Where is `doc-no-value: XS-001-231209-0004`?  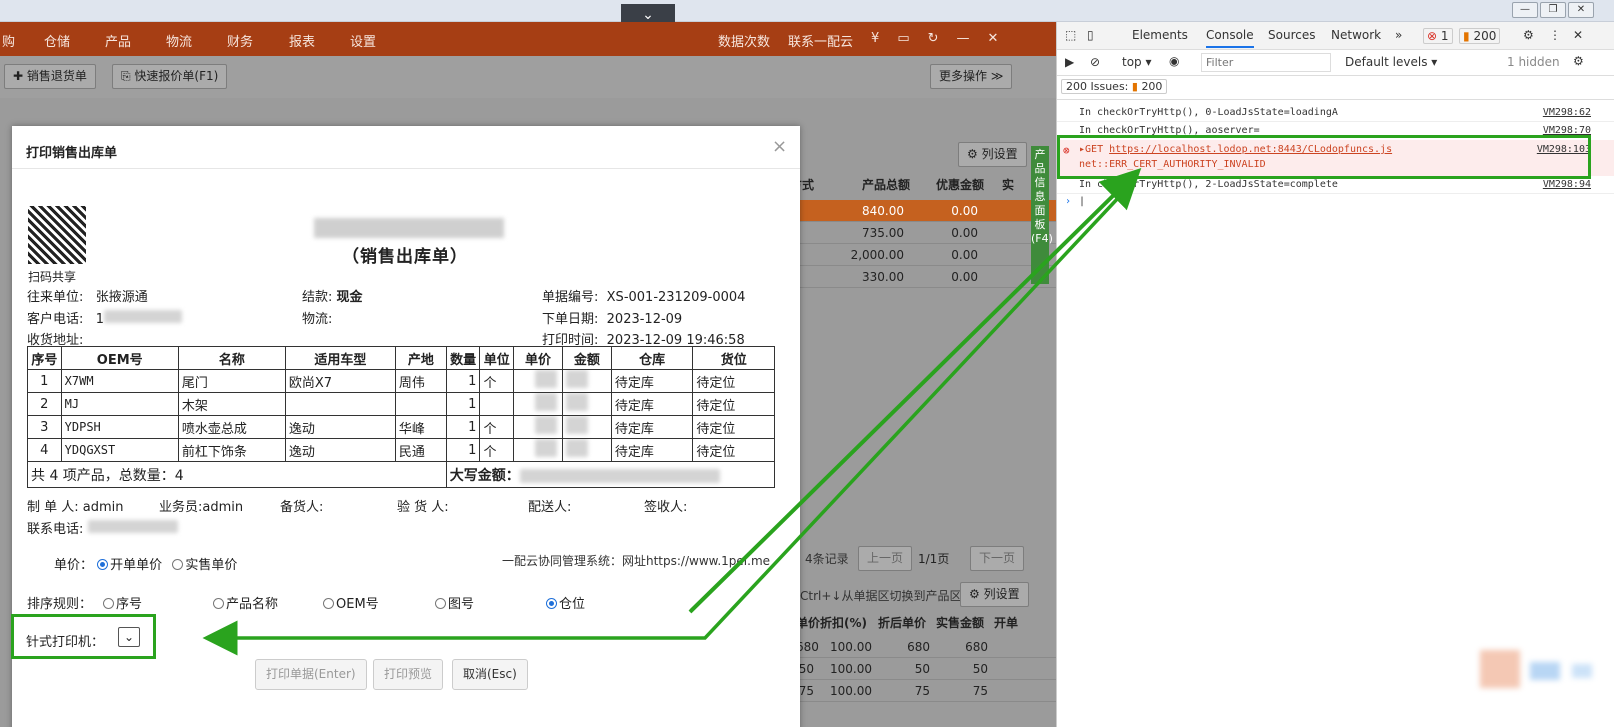
doc-no-value: XS-001-231209-0004 is located at coordinates (676, 297).